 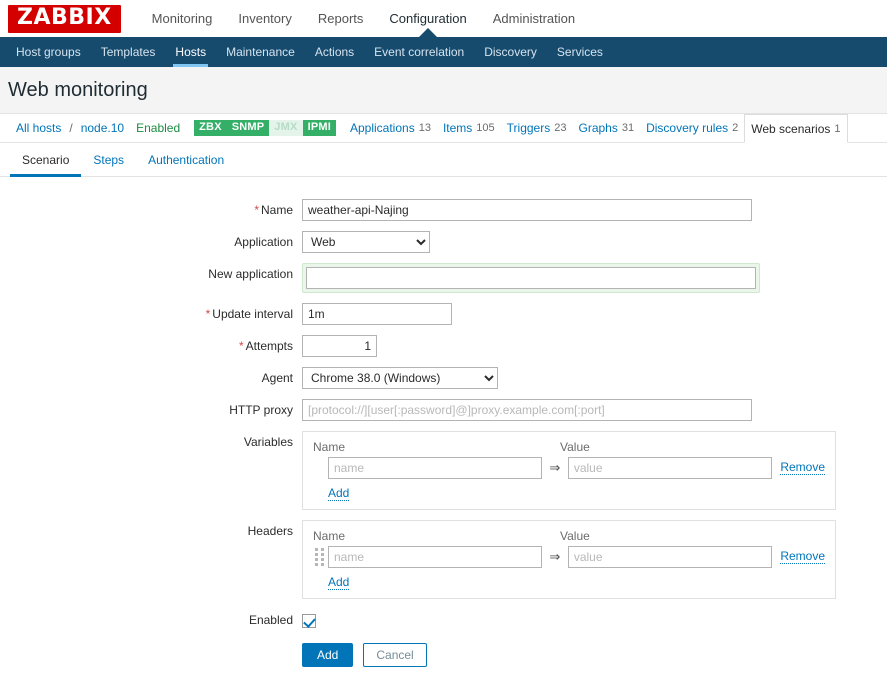 I want to click on subnav-item-maintenance: Maintenance, so click(x=260, y=52).